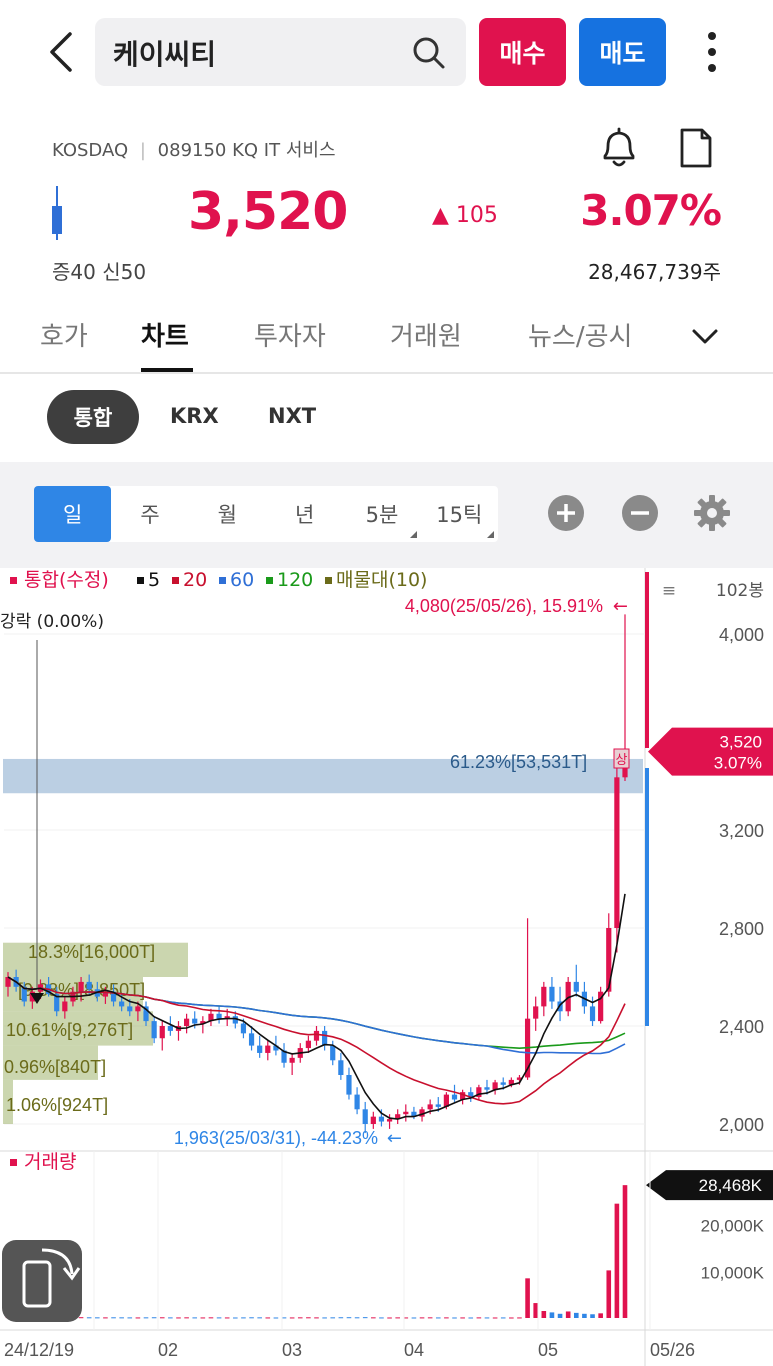 Image resolution: width=773 pixels, height=1366 pixels. Describe the element at coordinates (619, 148) in the screenshot. I see `bell-icon` at that location.